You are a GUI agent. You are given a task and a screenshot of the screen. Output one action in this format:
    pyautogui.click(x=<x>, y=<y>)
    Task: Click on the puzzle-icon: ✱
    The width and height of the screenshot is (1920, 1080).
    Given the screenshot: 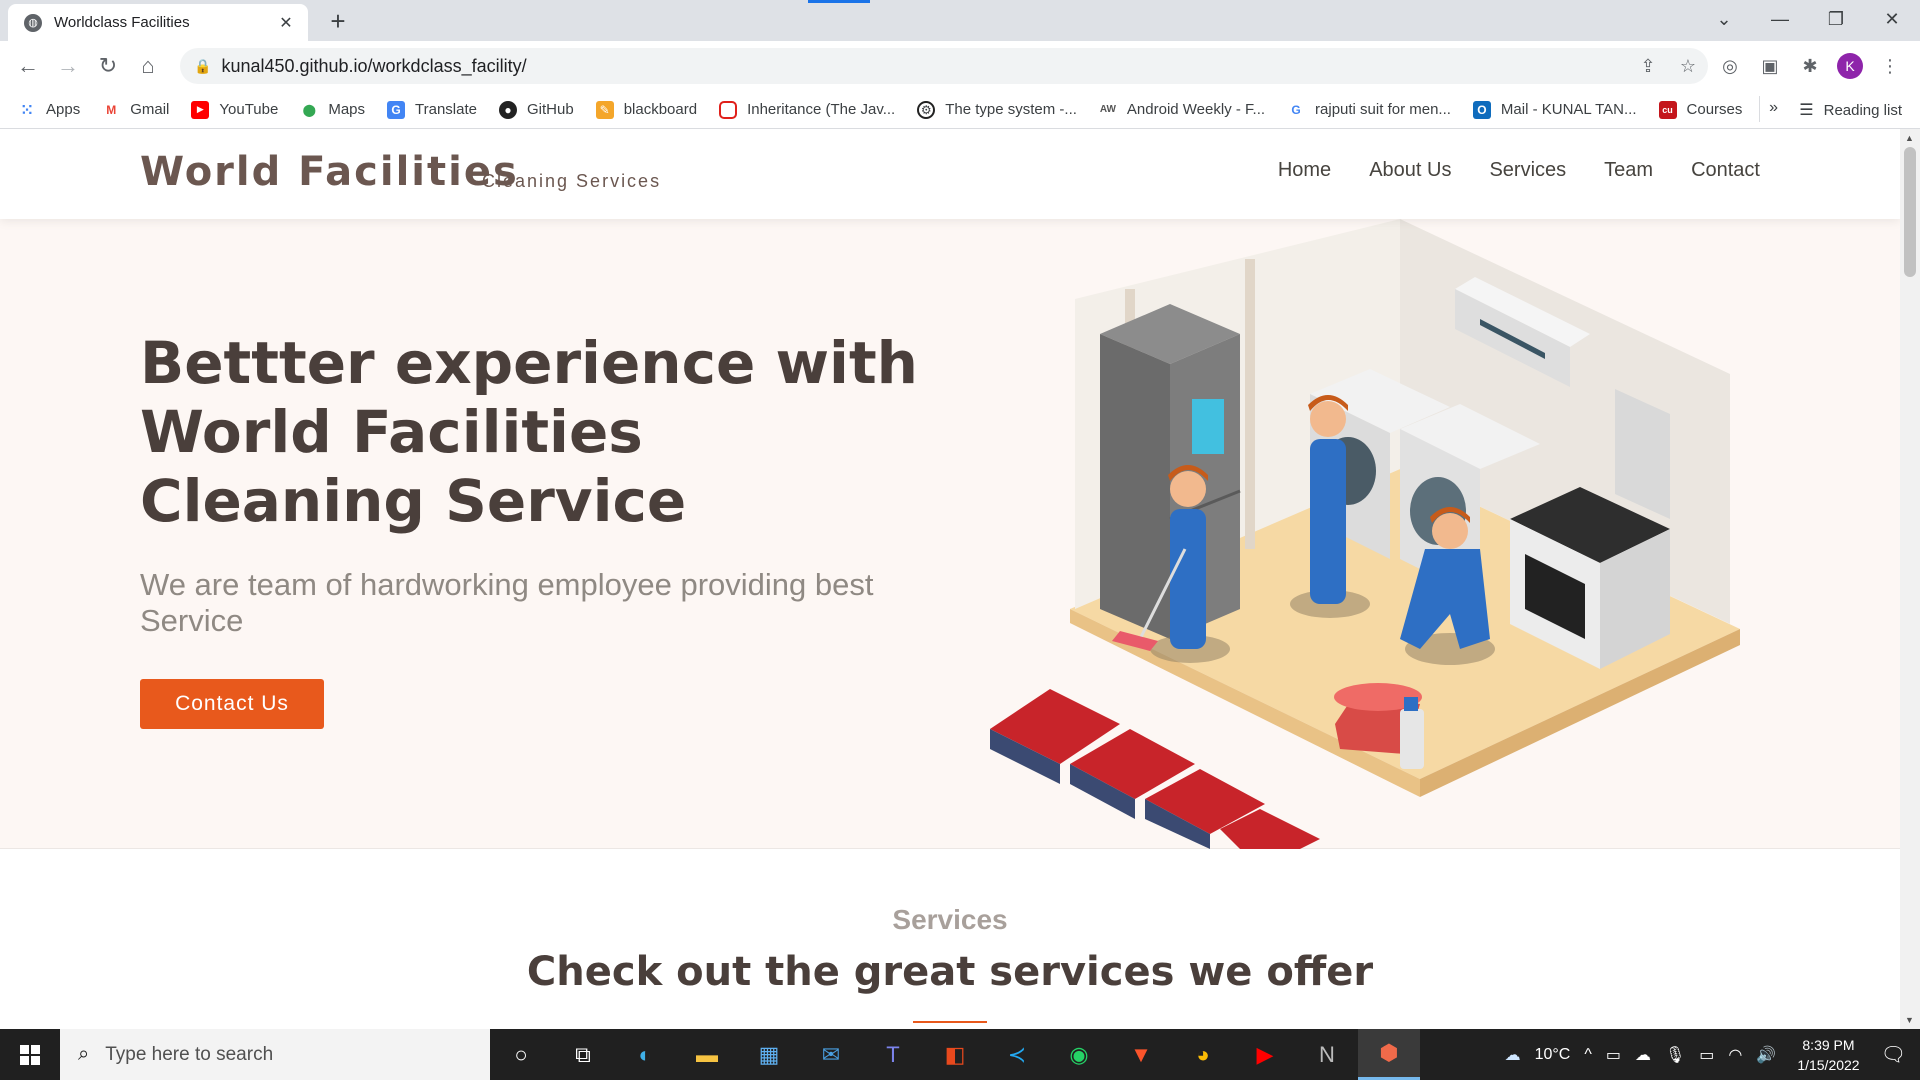 What is the action you would take?
    pyautogui.click(x=1810, y=66)
    